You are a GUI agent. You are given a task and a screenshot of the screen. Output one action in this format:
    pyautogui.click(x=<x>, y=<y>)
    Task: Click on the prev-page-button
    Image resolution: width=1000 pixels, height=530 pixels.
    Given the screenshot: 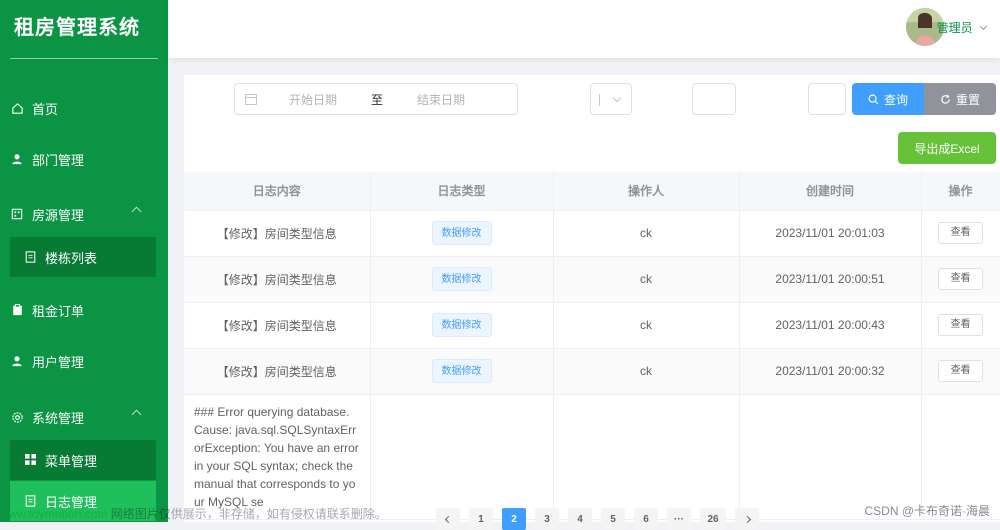 What is the action you would take?
    pyautogui.click(x=448, y=519)
    